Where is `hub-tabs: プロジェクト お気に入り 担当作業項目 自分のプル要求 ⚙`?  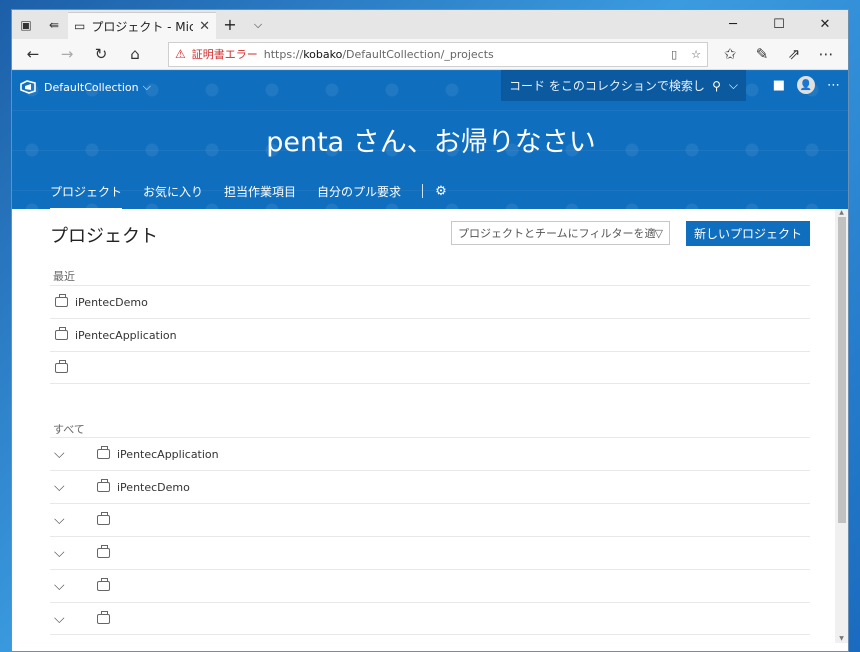
hub-tabs: プロジェクト お気に入り 担当作業項目 自分のプル要求 ⚙ is located at coordinates (248, 194).